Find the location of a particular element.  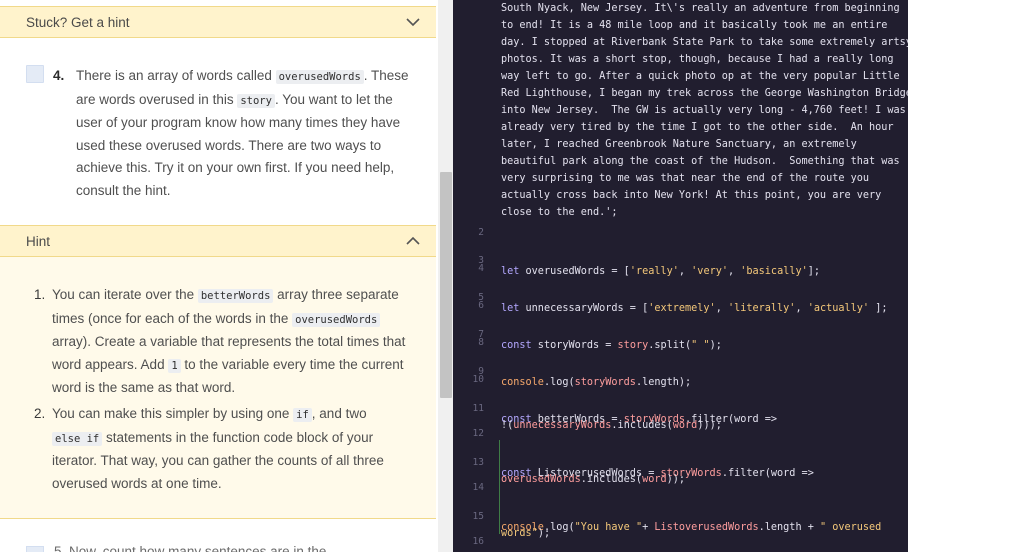

hint-text: , and two is located at coordinates (339, 413).